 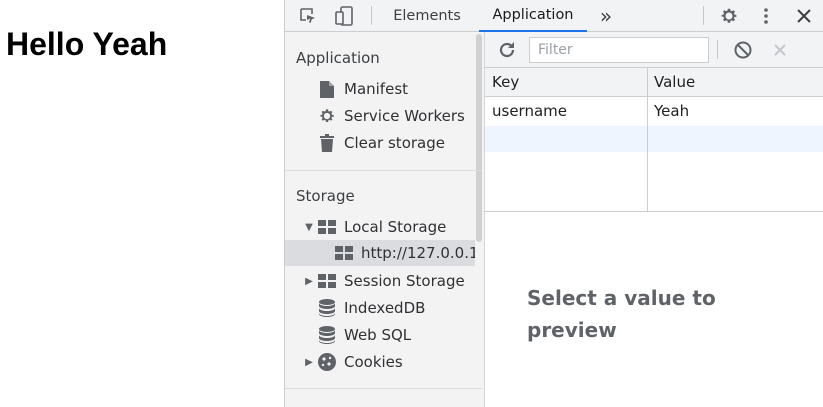 I want to click on sidebar-item-label: Session Storage, so click(x=404, y=281).